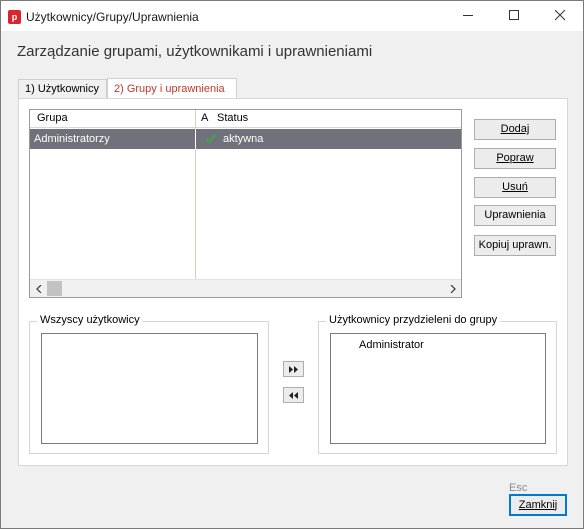 This screenshot has width=584, height=529. I want to click on permissions-button: Uprawnienia, so click(515, 215).